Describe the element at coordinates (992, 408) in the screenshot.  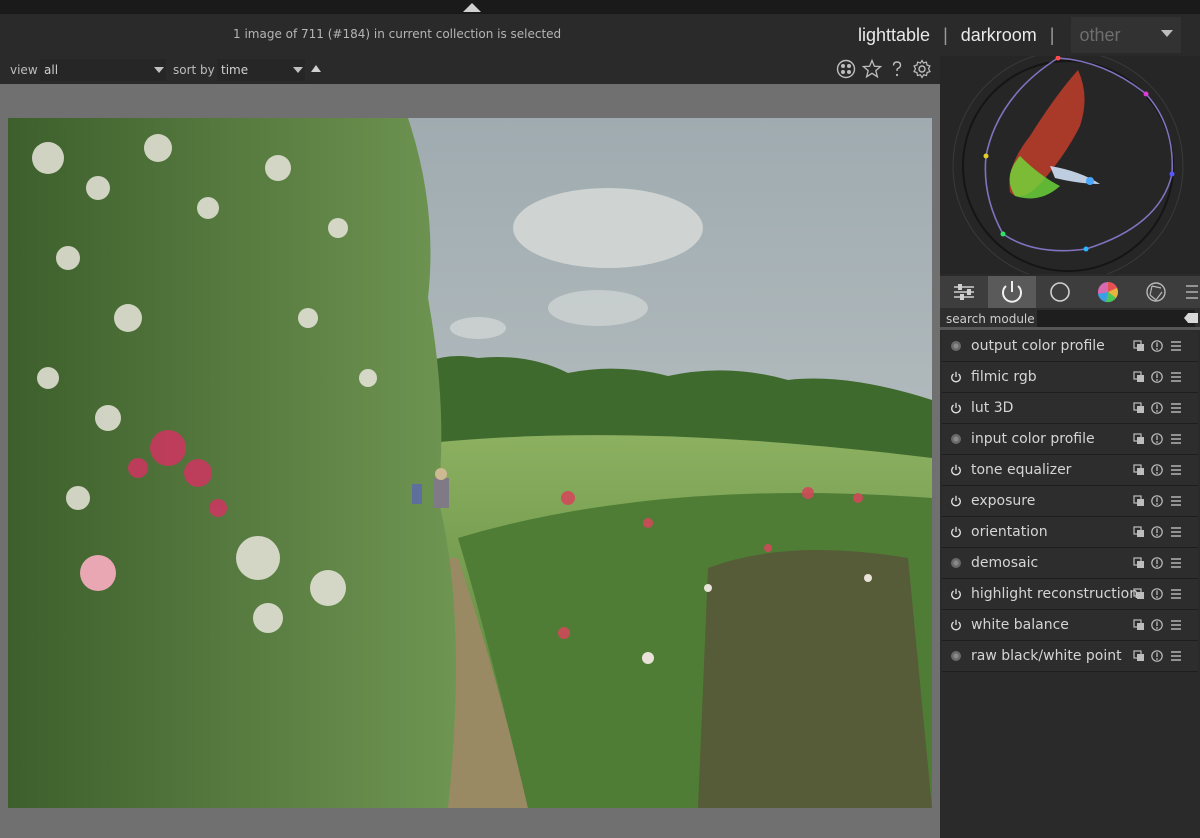
I see `module-name: lut 3D` at that location.